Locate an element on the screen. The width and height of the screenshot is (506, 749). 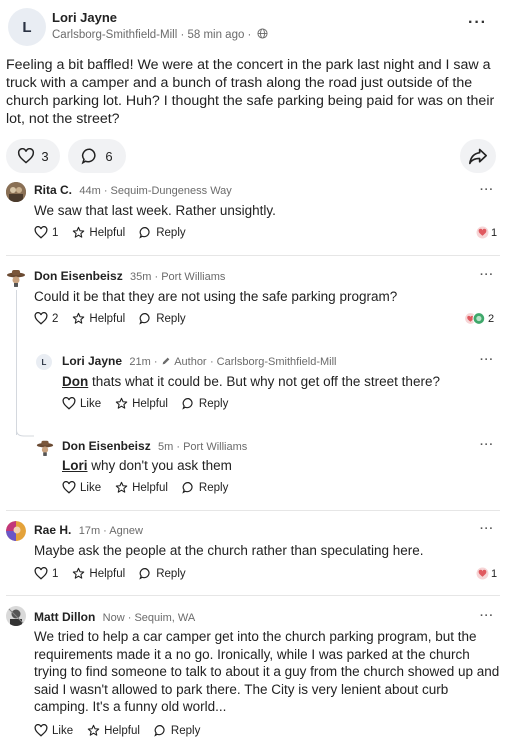
post-author-avatar: L is located at coordinates (27, 27).